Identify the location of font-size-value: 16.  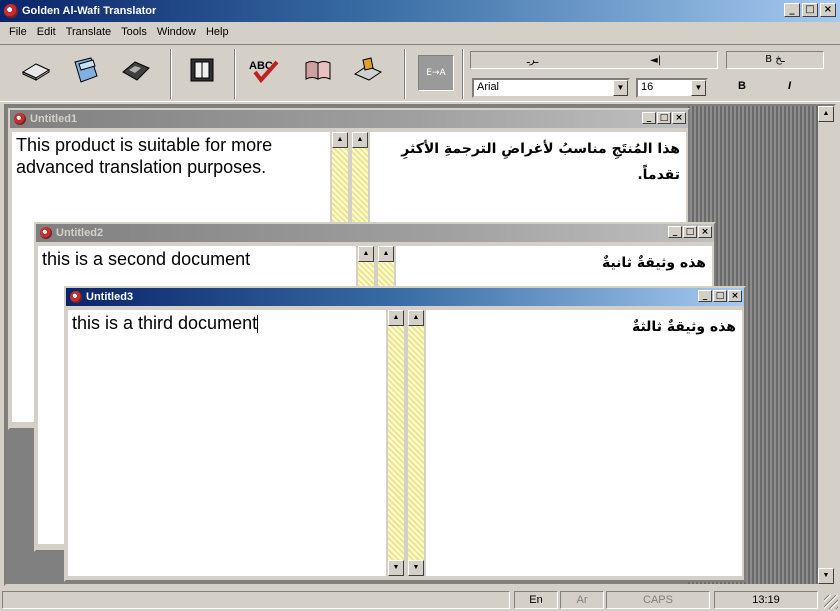
(647, 87).